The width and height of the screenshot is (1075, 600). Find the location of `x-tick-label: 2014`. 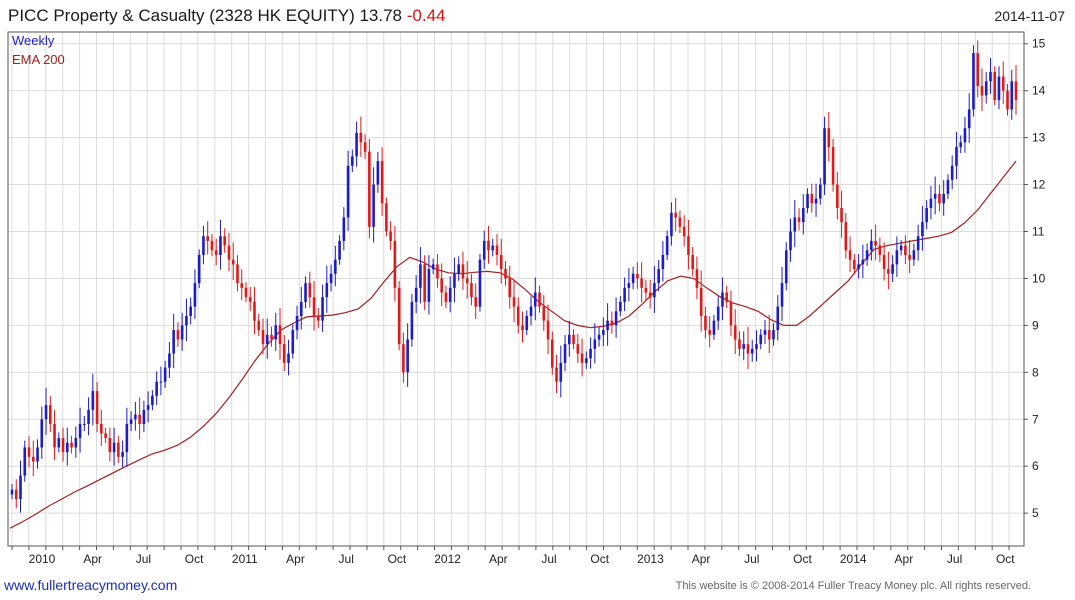

x-tick-label: 2014 is located at coordinates (853, 559).